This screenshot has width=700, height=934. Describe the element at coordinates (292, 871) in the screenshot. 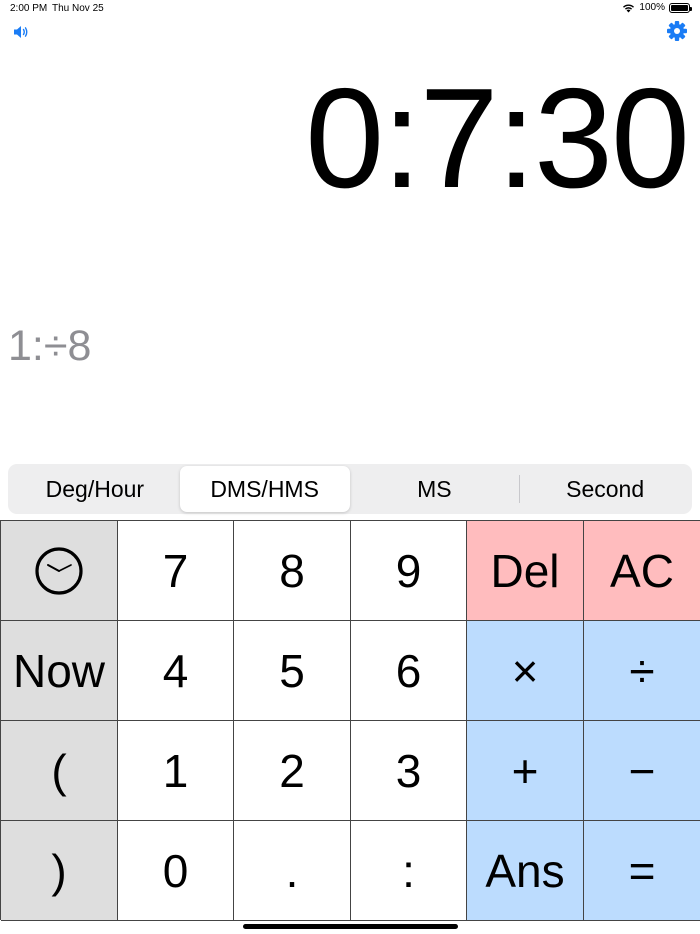

I see `decimal-button: .` at that location.